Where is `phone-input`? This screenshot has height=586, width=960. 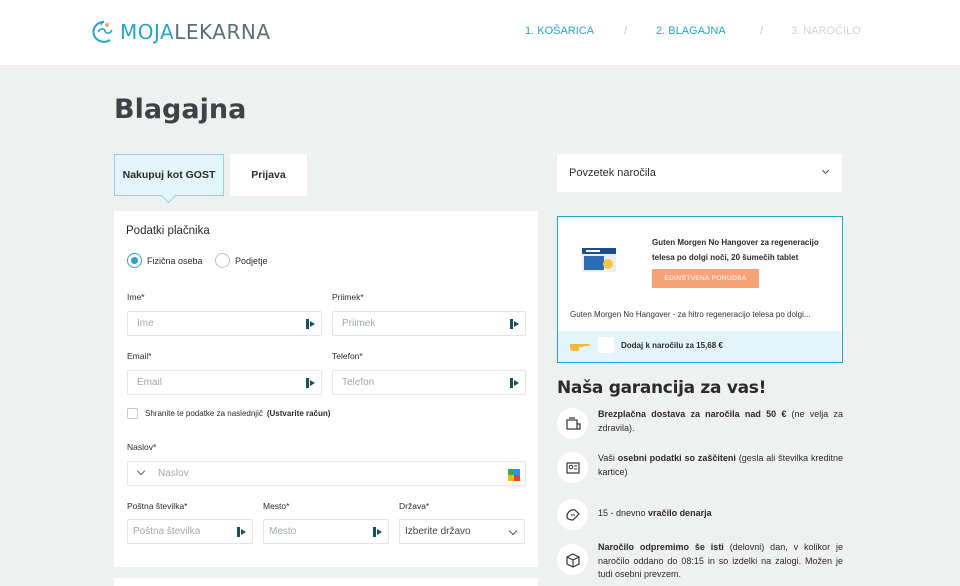 phone-input is located at coordinates (429, 382).